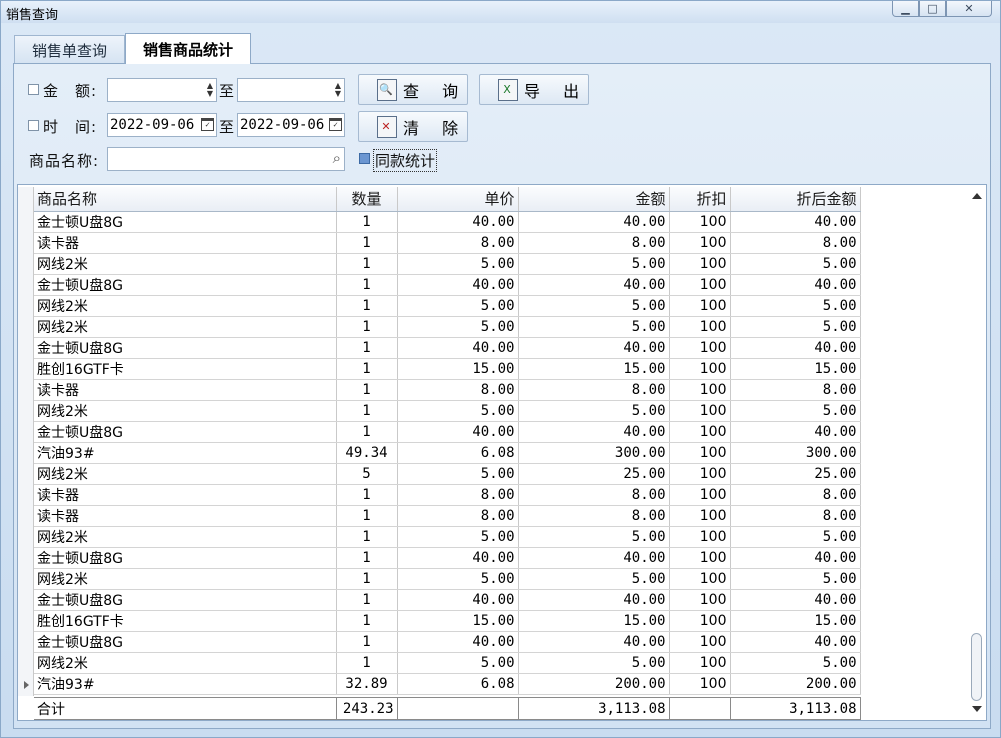  I want to click on table-row: 汽油93# 32.89 6.08 200.00 100 200.00, so click(447, 684).